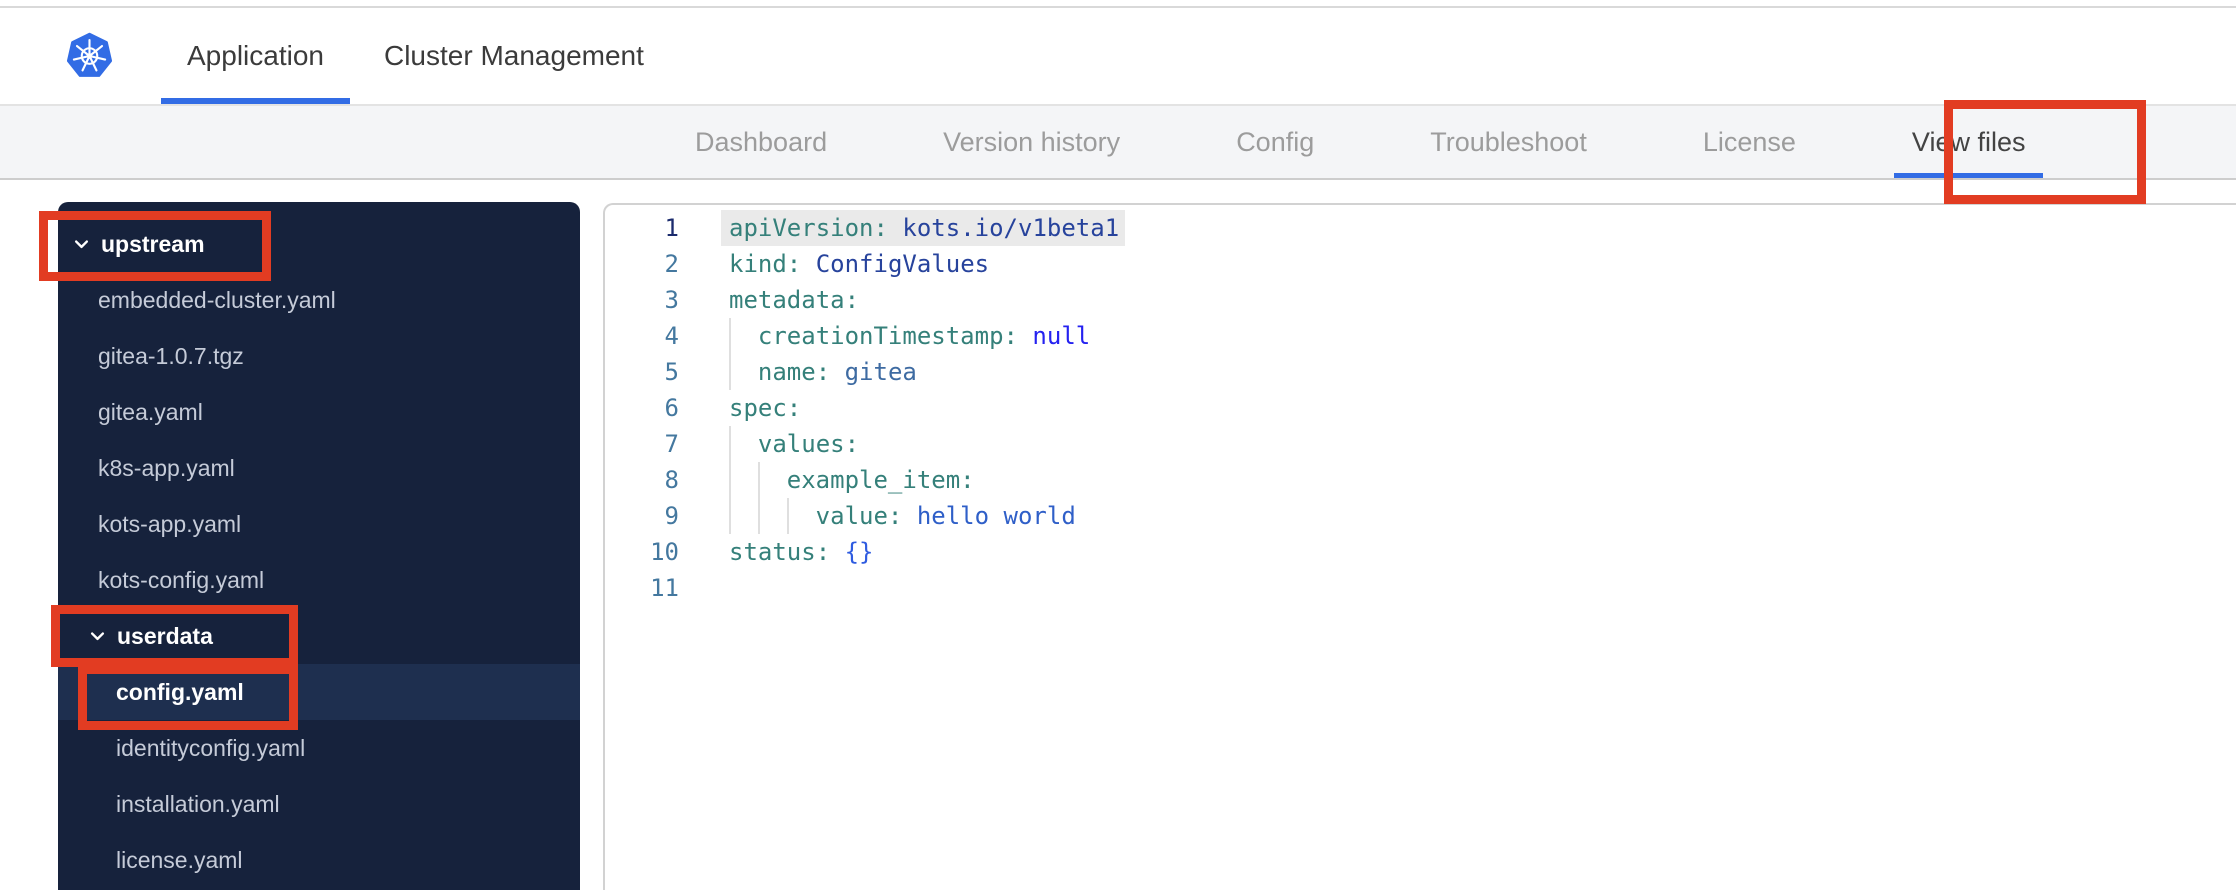 This screenshot has width=2236, height=890. I want to click on file-label: k8s-app.yaml, so click(166, 467).